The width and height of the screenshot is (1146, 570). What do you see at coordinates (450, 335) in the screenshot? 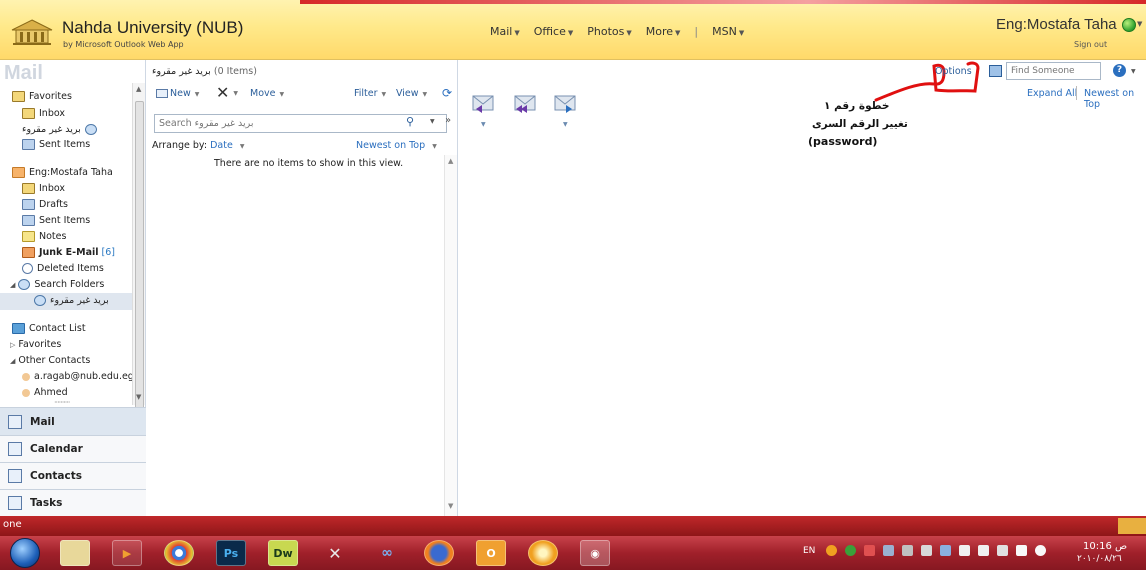
I see `list-scrollbar: ▲ ▼` at bounding box center [450, 335].